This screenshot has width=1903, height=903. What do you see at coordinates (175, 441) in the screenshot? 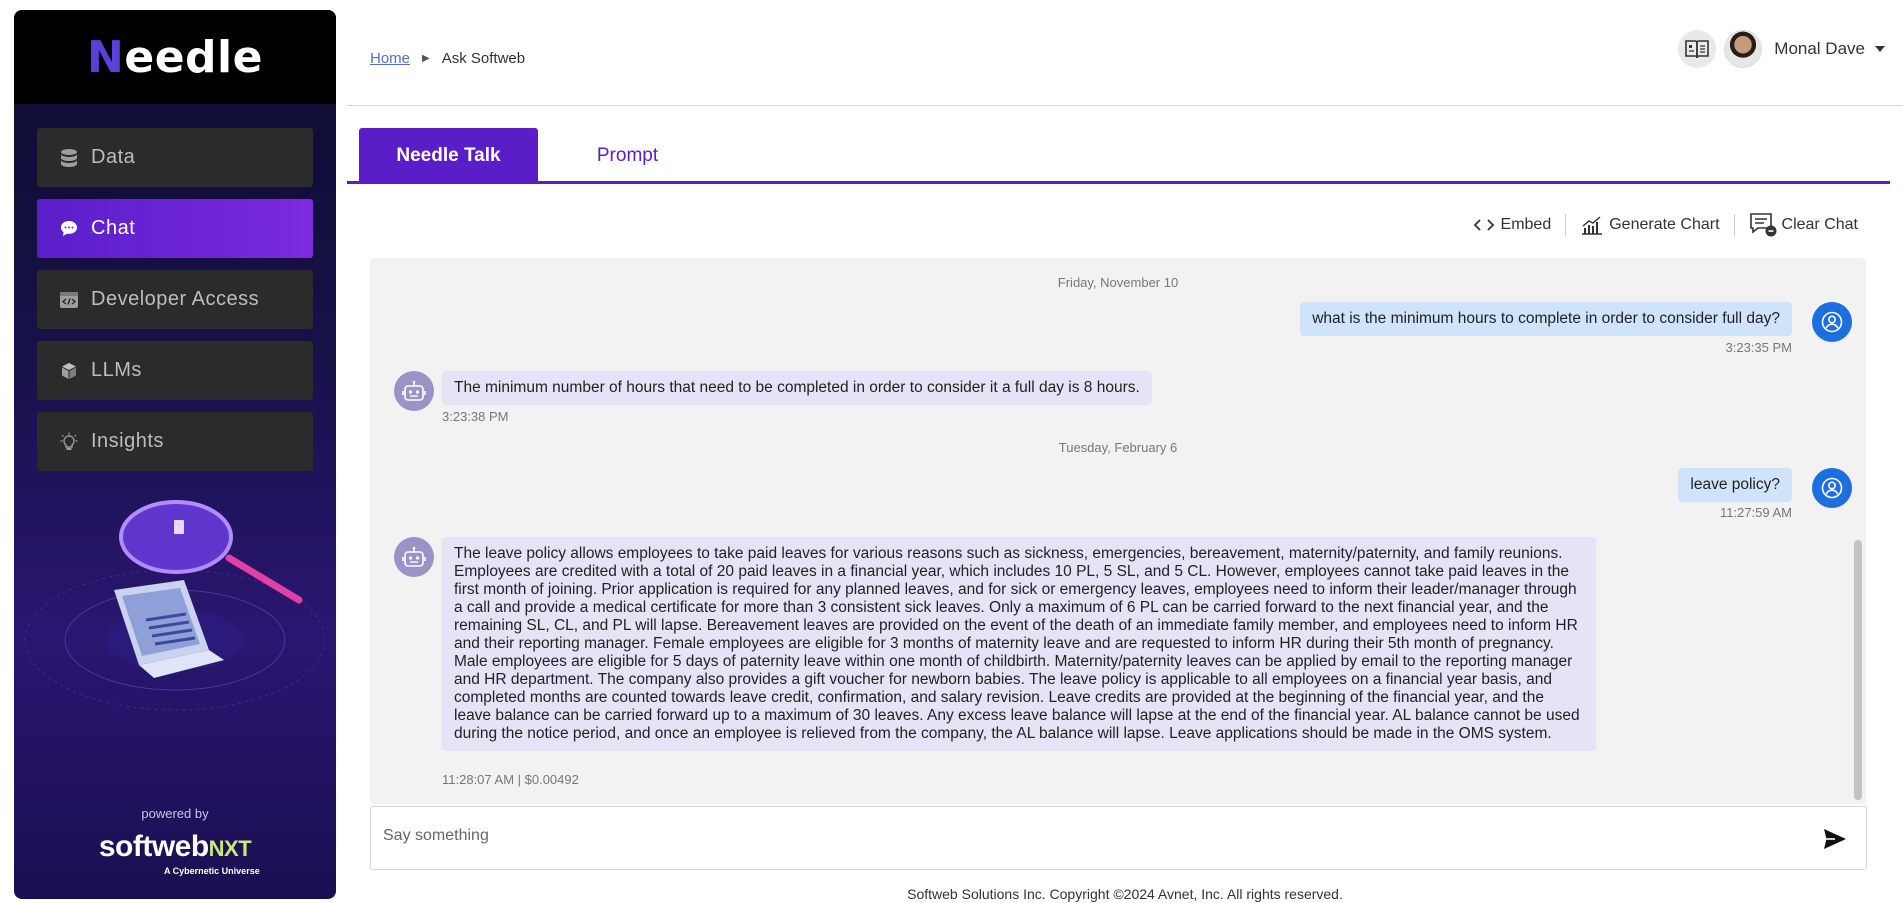
I see `sidebar-item-insights: Insights` at bounding box center [175, 441].